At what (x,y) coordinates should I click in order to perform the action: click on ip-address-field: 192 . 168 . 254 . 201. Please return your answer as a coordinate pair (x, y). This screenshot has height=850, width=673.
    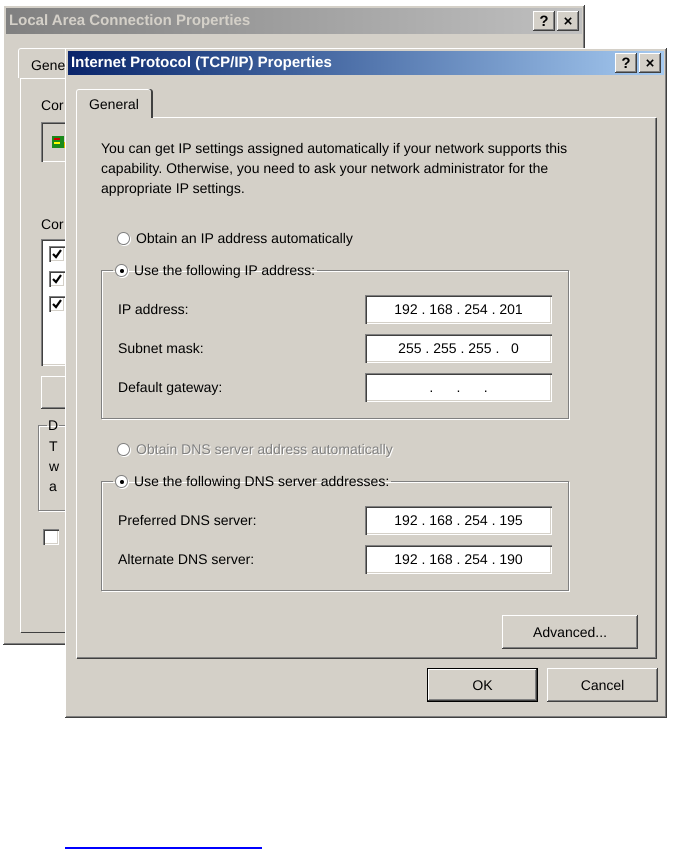
    Looking at the image, I should click on (458, 309).